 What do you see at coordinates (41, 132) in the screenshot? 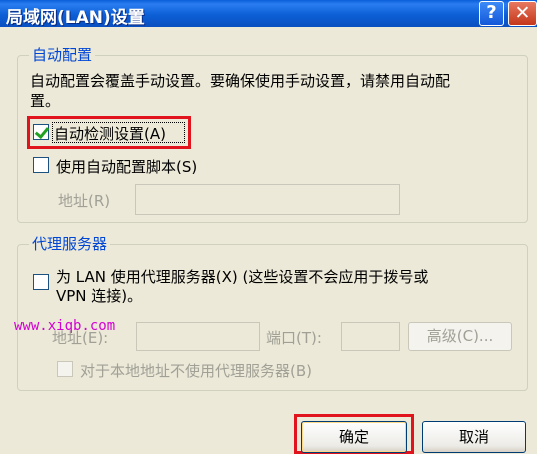
I see `auto-detect-checkbox` at bounding box center [41, 132].